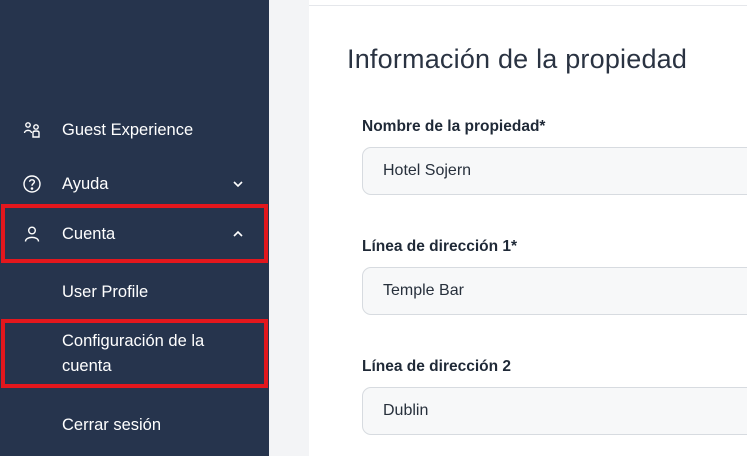  I want to click on sidebar-item-account-settings: Configuración de la cuenta, so click(134, 353).